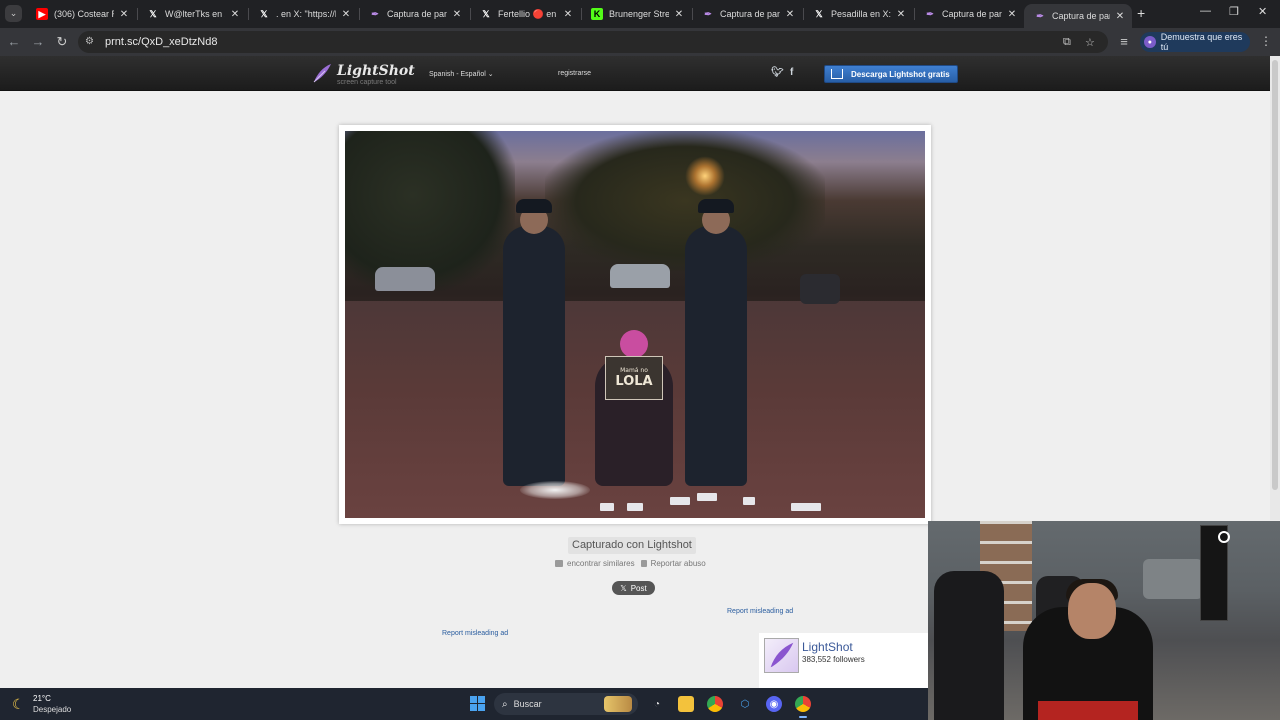  Describe the element at coordinates (505, 704) in the screenshot. I see `search-icon: ⌕` at that location.